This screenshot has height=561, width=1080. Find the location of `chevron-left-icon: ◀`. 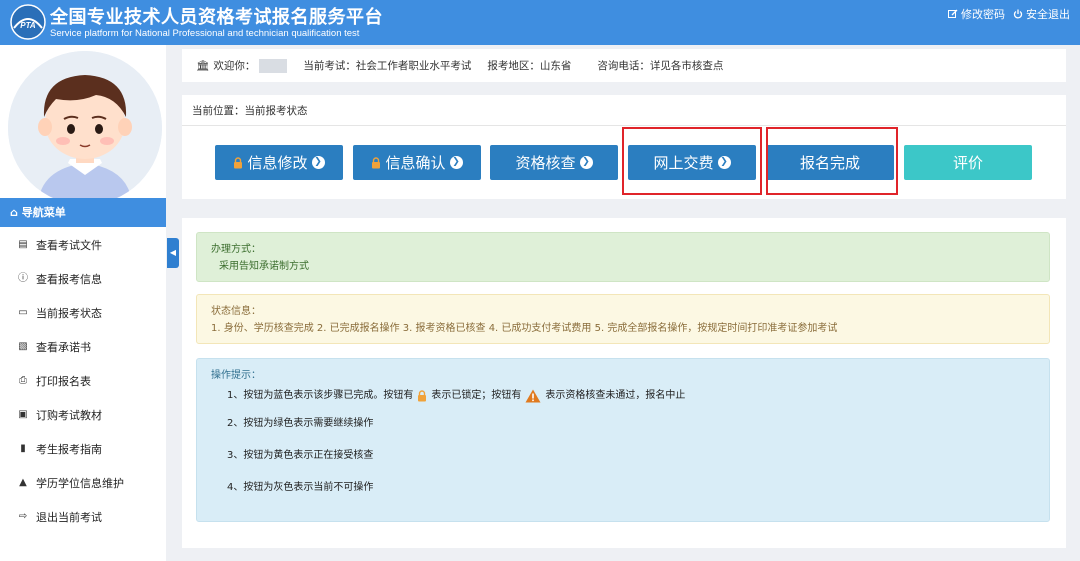

chevron-left-icon: ◀ is located at coordinates (173, 252).